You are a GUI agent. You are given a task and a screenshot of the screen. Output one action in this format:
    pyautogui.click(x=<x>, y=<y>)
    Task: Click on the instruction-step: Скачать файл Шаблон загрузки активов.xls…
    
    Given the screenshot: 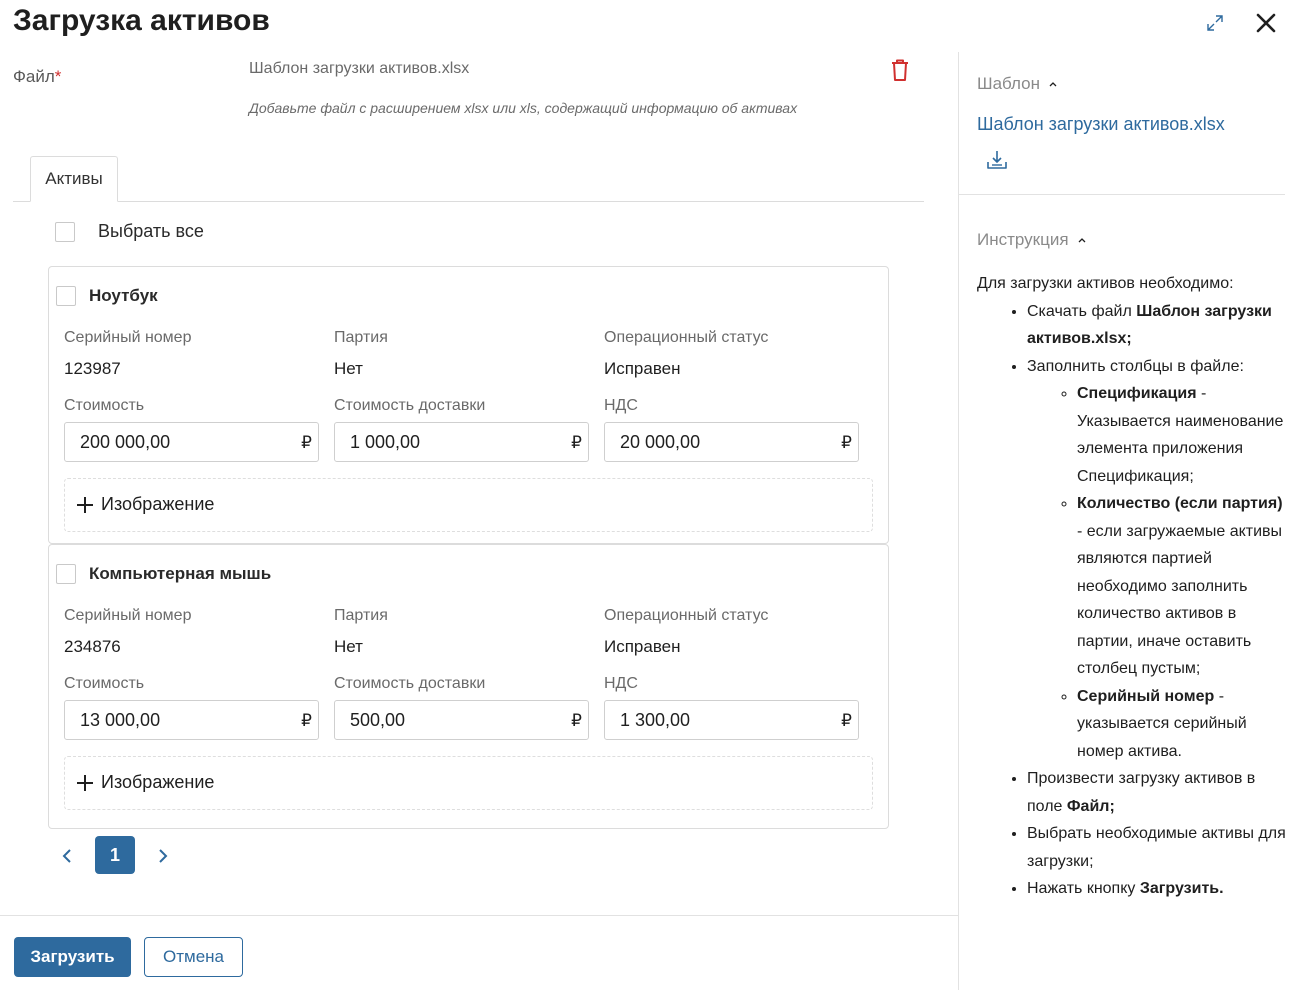 What is the action you would take?
    pyautogui.click(x=1157, y=325)
    